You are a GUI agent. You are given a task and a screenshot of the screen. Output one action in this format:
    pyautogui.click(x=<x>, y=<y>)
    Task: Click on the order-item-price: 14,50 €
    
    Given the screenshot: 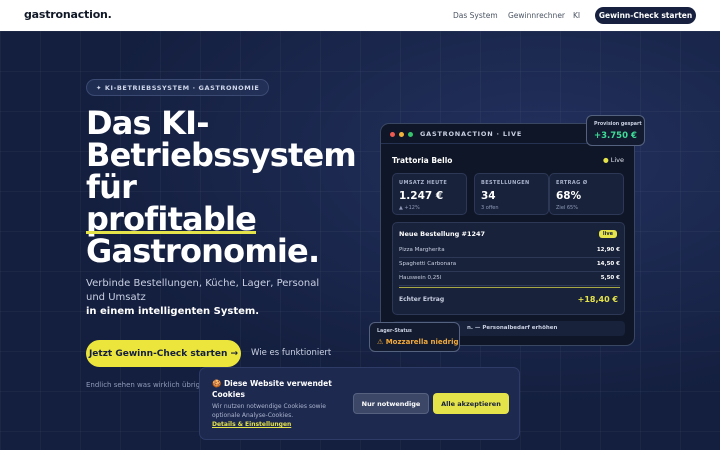 What is the action you would take?
    pyautogui.click(x=608, y=264)
    